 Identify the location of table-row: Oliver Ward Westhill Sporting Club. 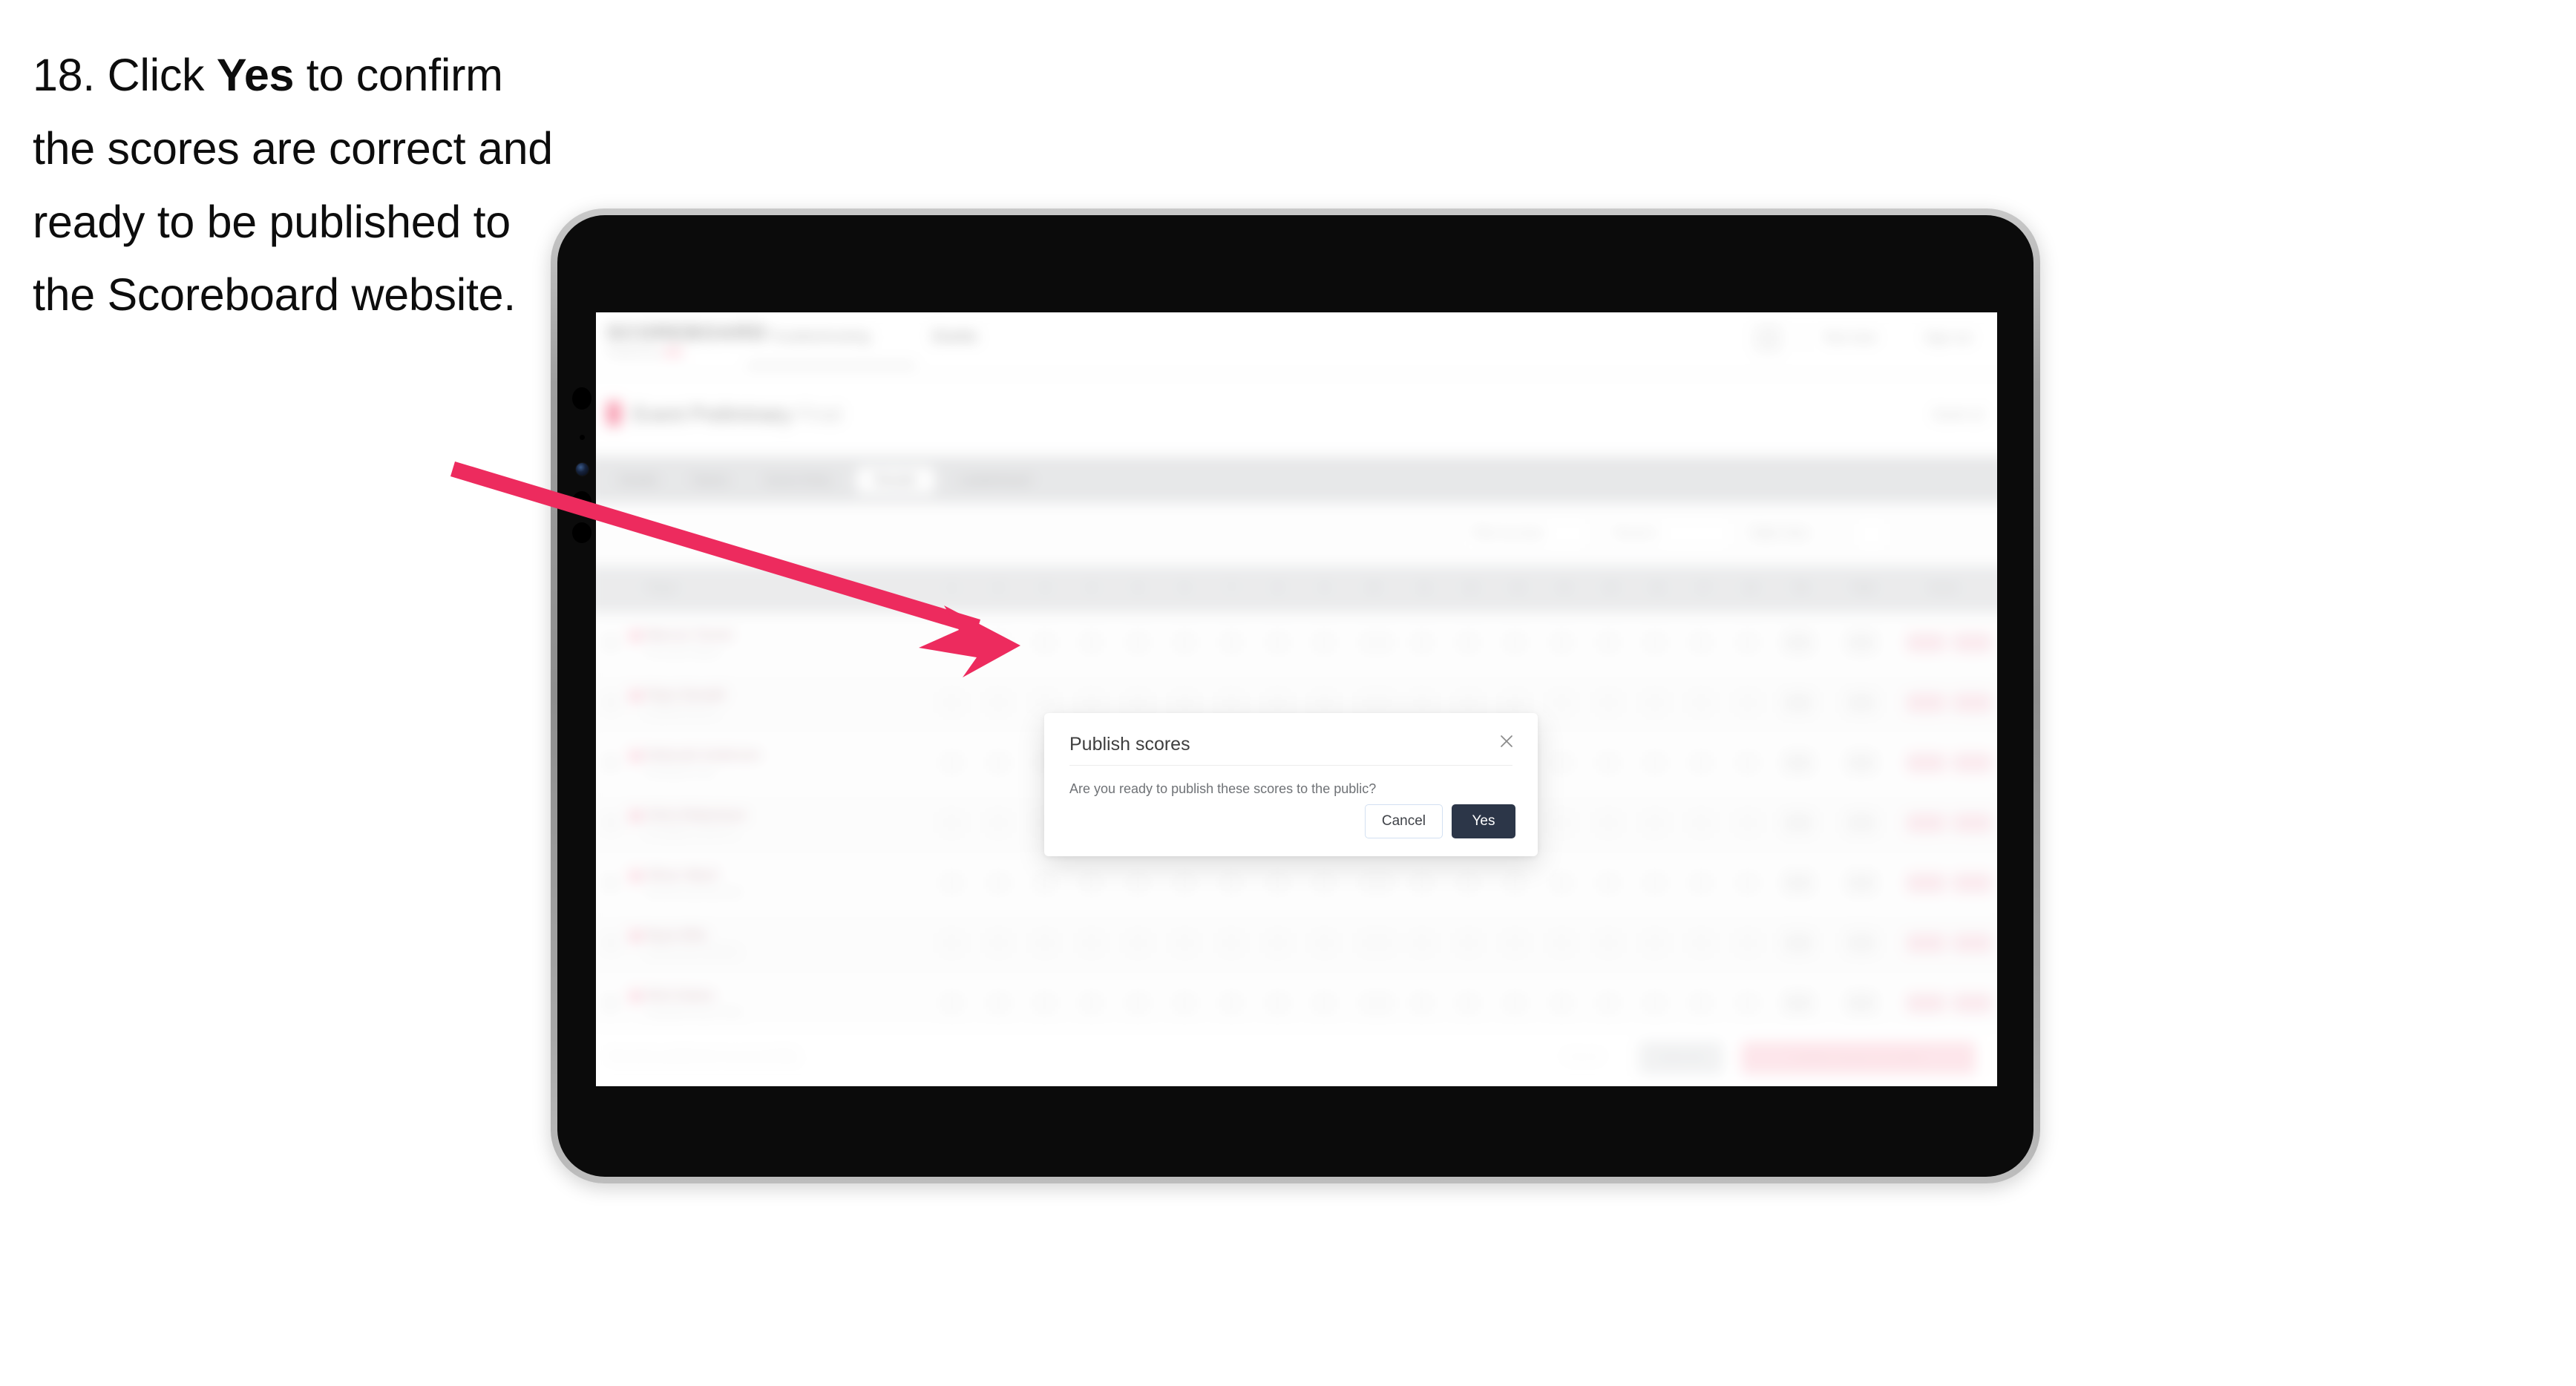
(1296, 883).